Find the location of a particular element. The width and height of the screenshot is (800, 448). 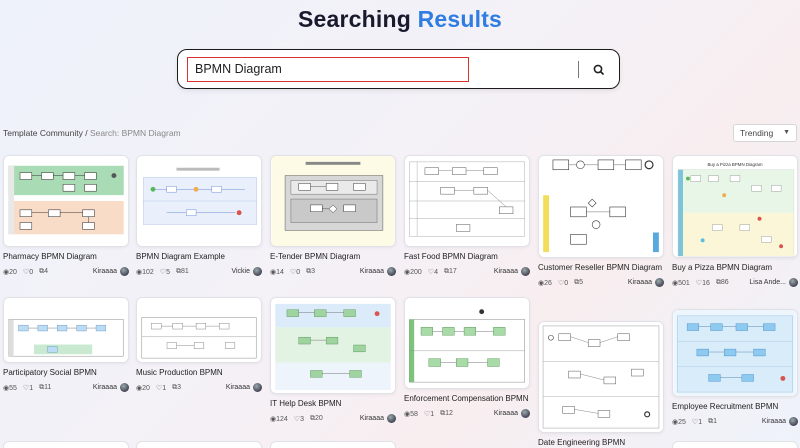

card-thumbnail: Buy a Pizza BPMN Diagram is located at coordinates (735, 206).